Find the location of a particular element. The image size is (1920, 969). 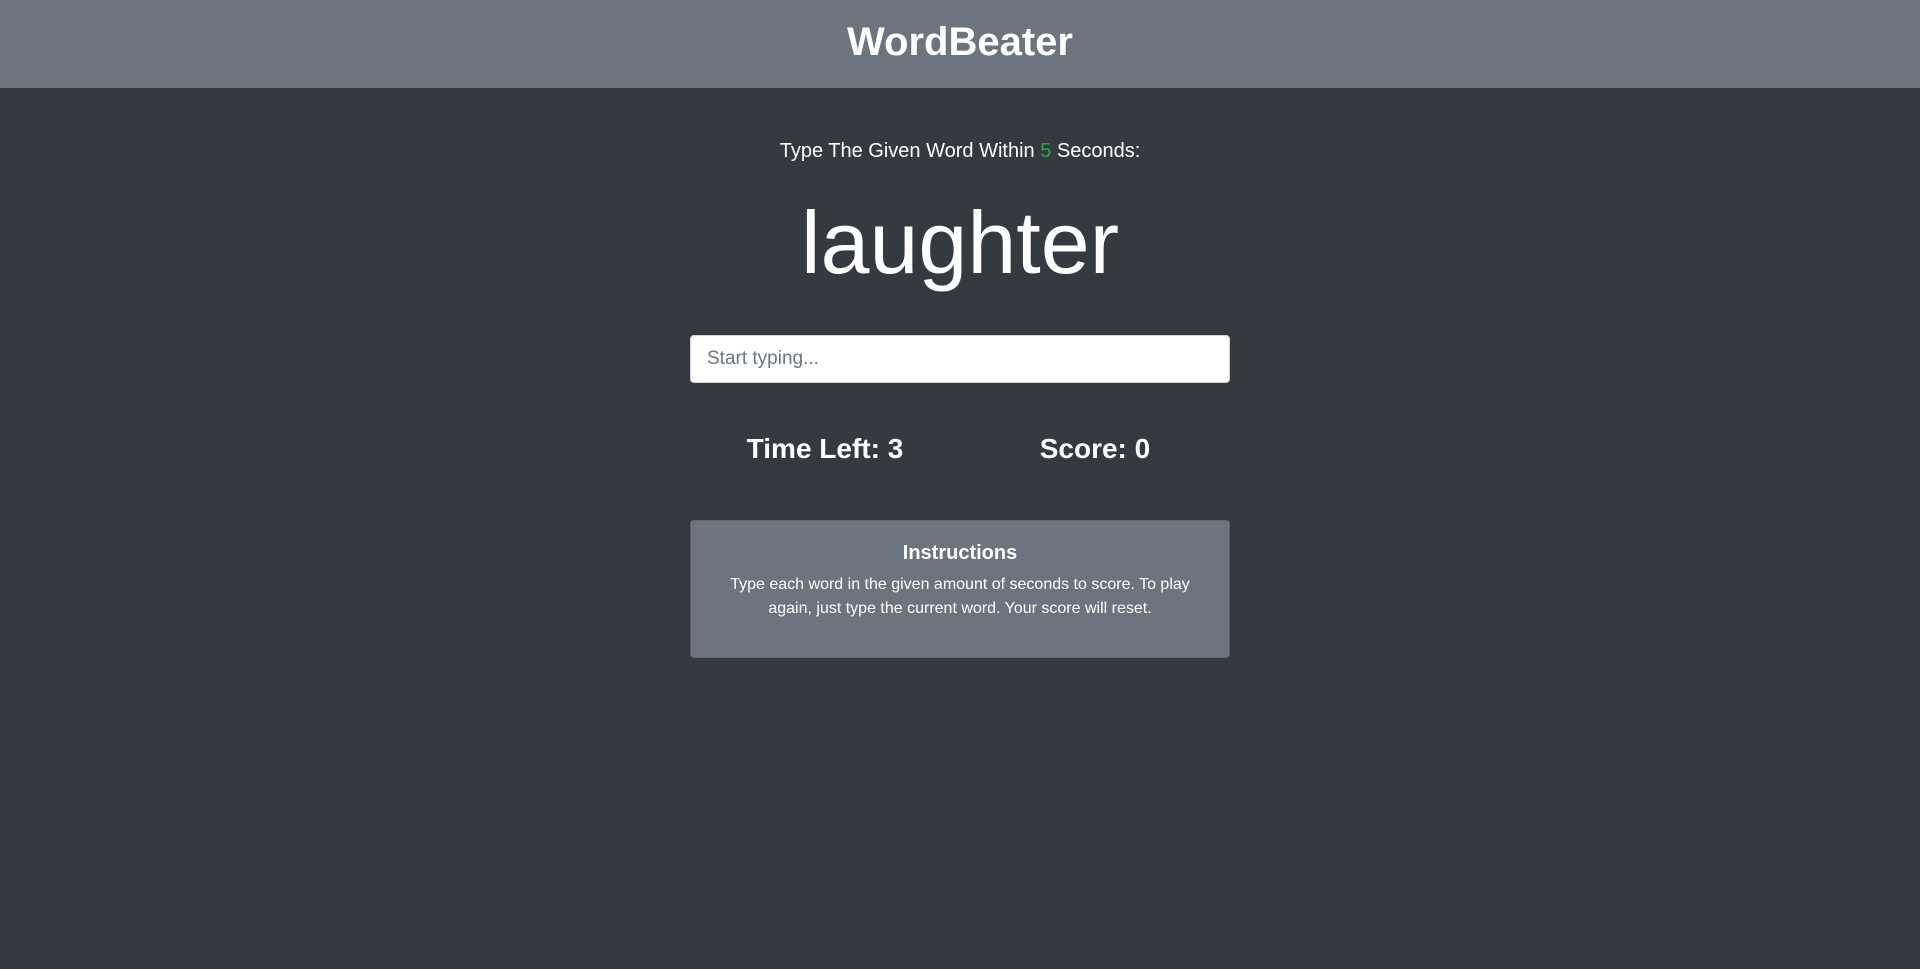

score: Score: 0 is located at coordinates (1095, 449).